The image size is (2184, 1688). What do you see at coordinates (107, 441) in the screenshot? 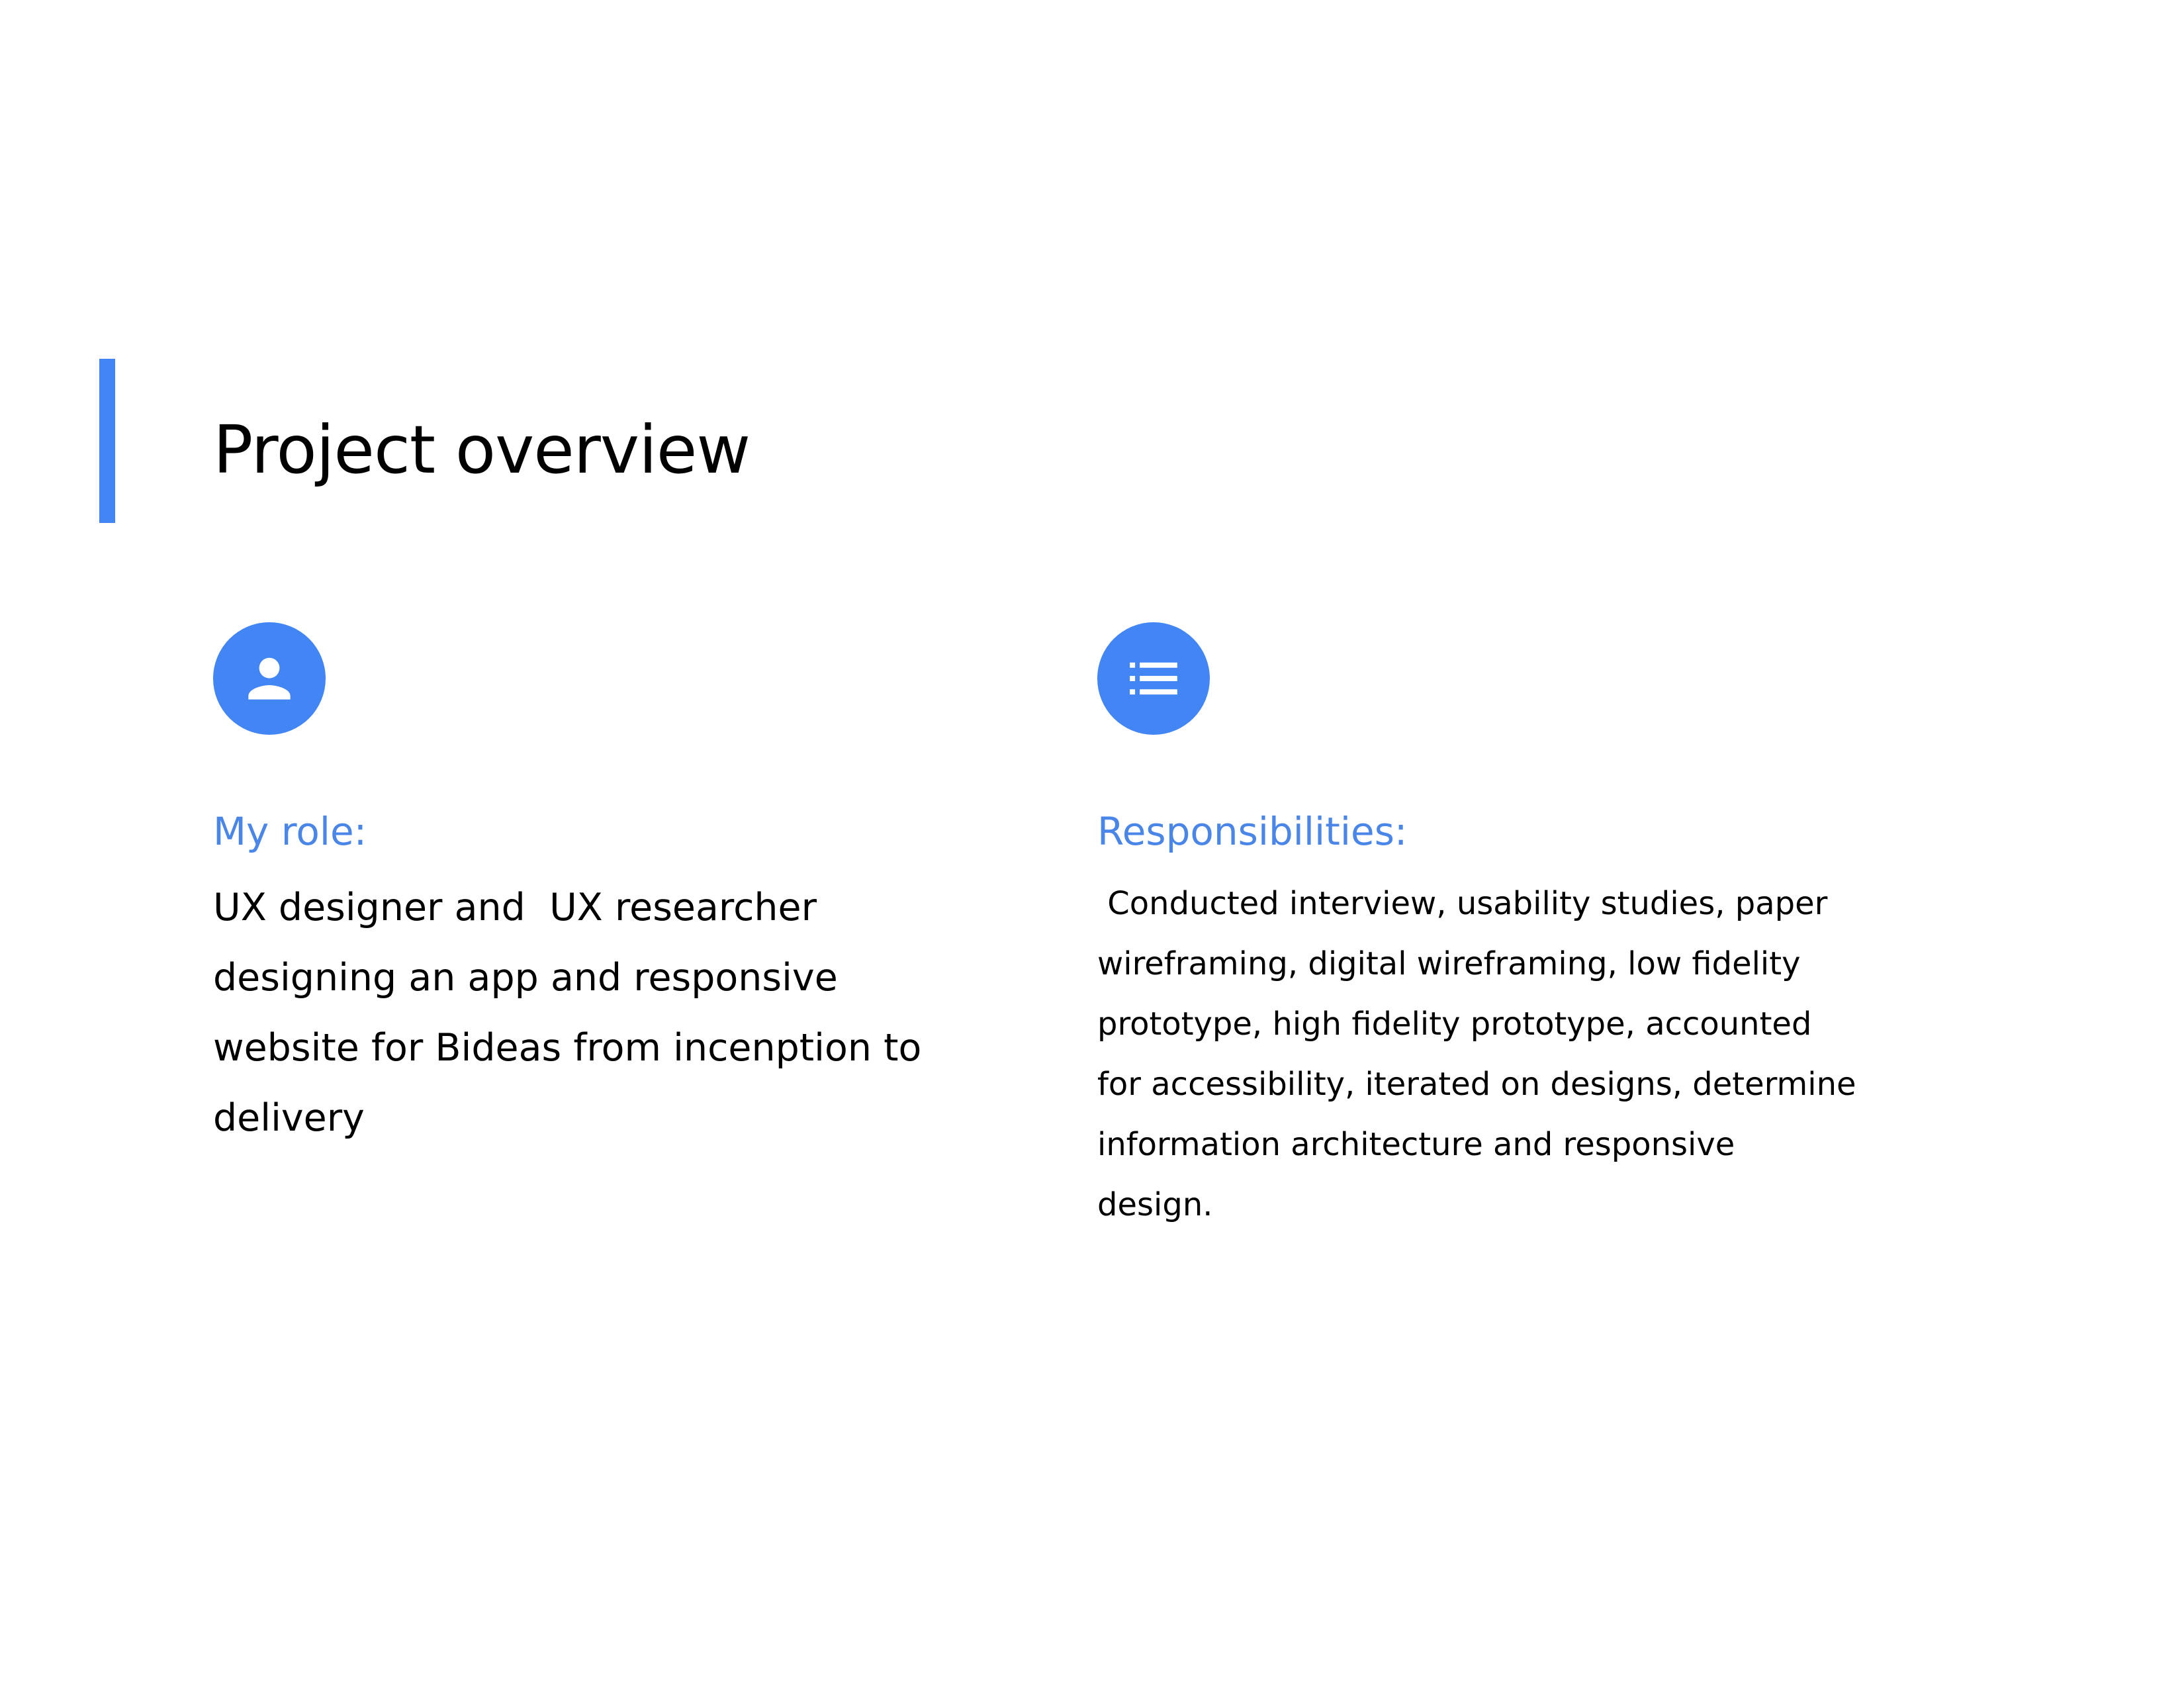
I see `title-accent-bar` at bounding box center [107, 441].